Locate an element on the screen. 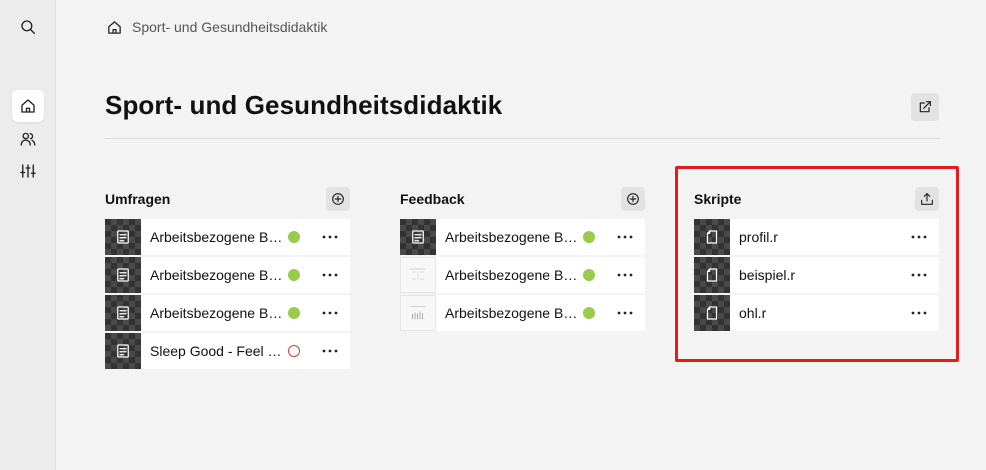  column-title: Umfragen is located at coordinates (138, 199).